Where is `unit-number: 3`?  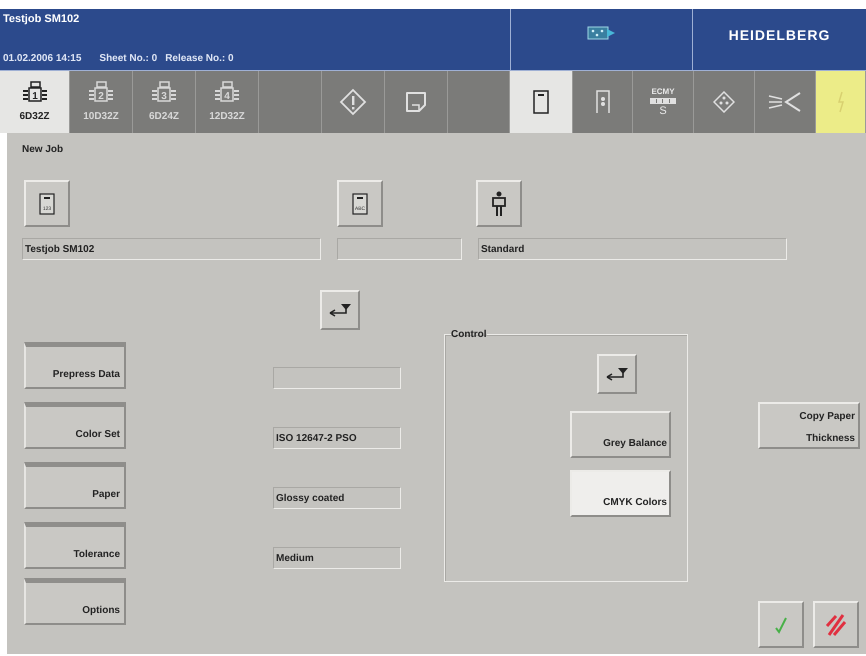
unit-number: 3 is located at coordinates (164, 96).